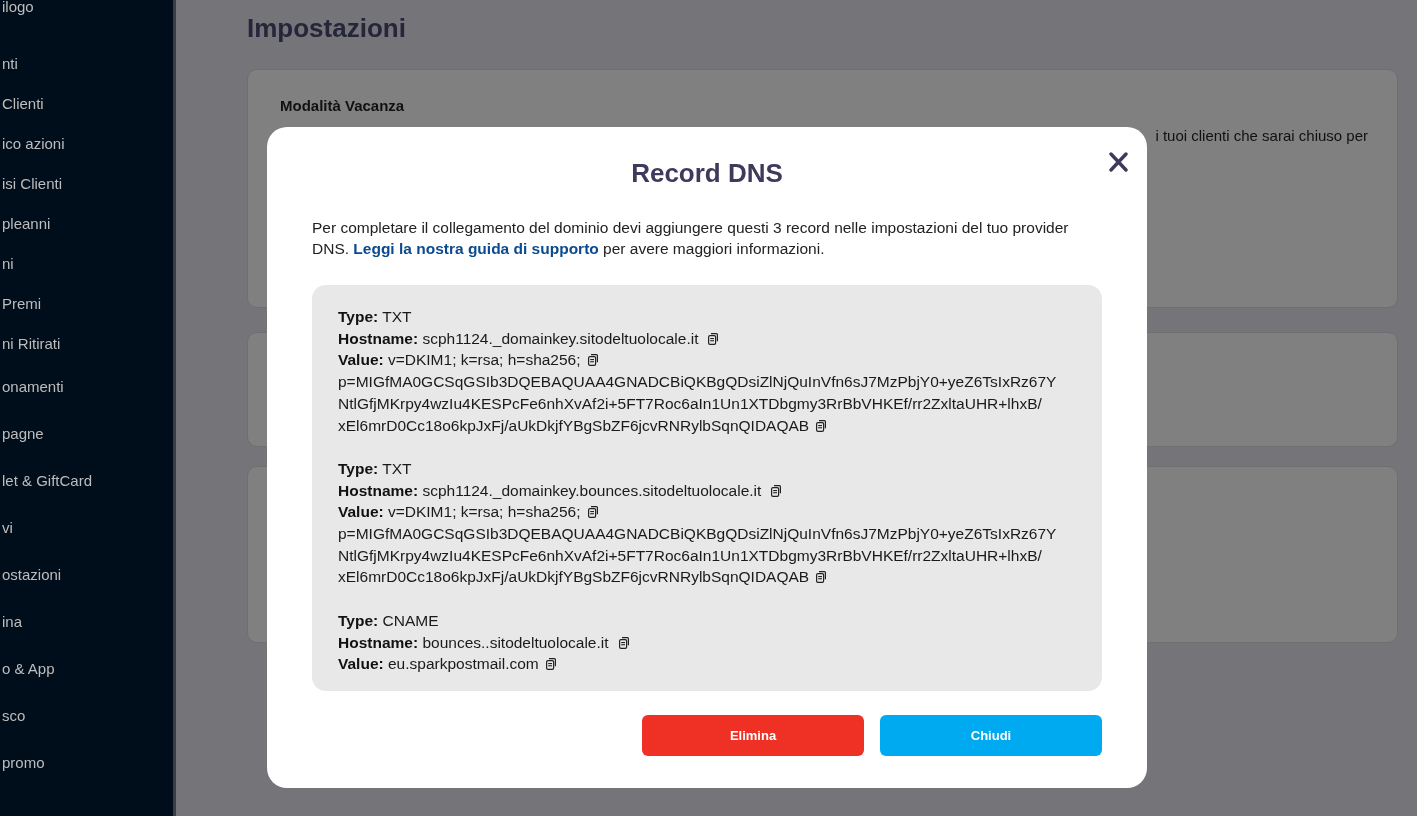 Image resolution: width=1417 pixels, height=816 pixels. Describe the element at coordinates (31, 344) in the screenshot. I see `sidebar-item: ni Ritirati` at that location.